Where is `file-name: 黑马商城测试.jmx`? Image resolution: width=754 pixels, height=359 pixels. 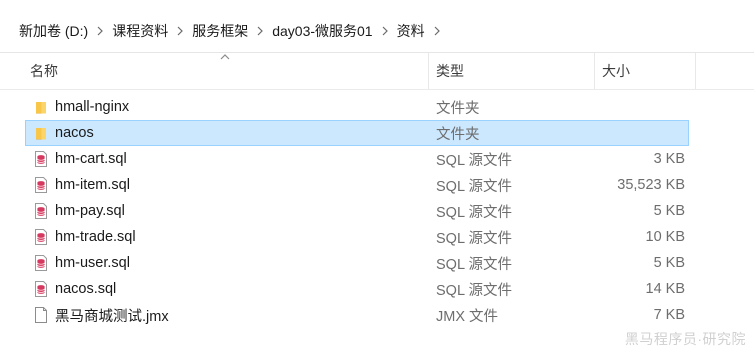 file-name: 黑马商城测试.jmx is located at coordinates (112, 316).